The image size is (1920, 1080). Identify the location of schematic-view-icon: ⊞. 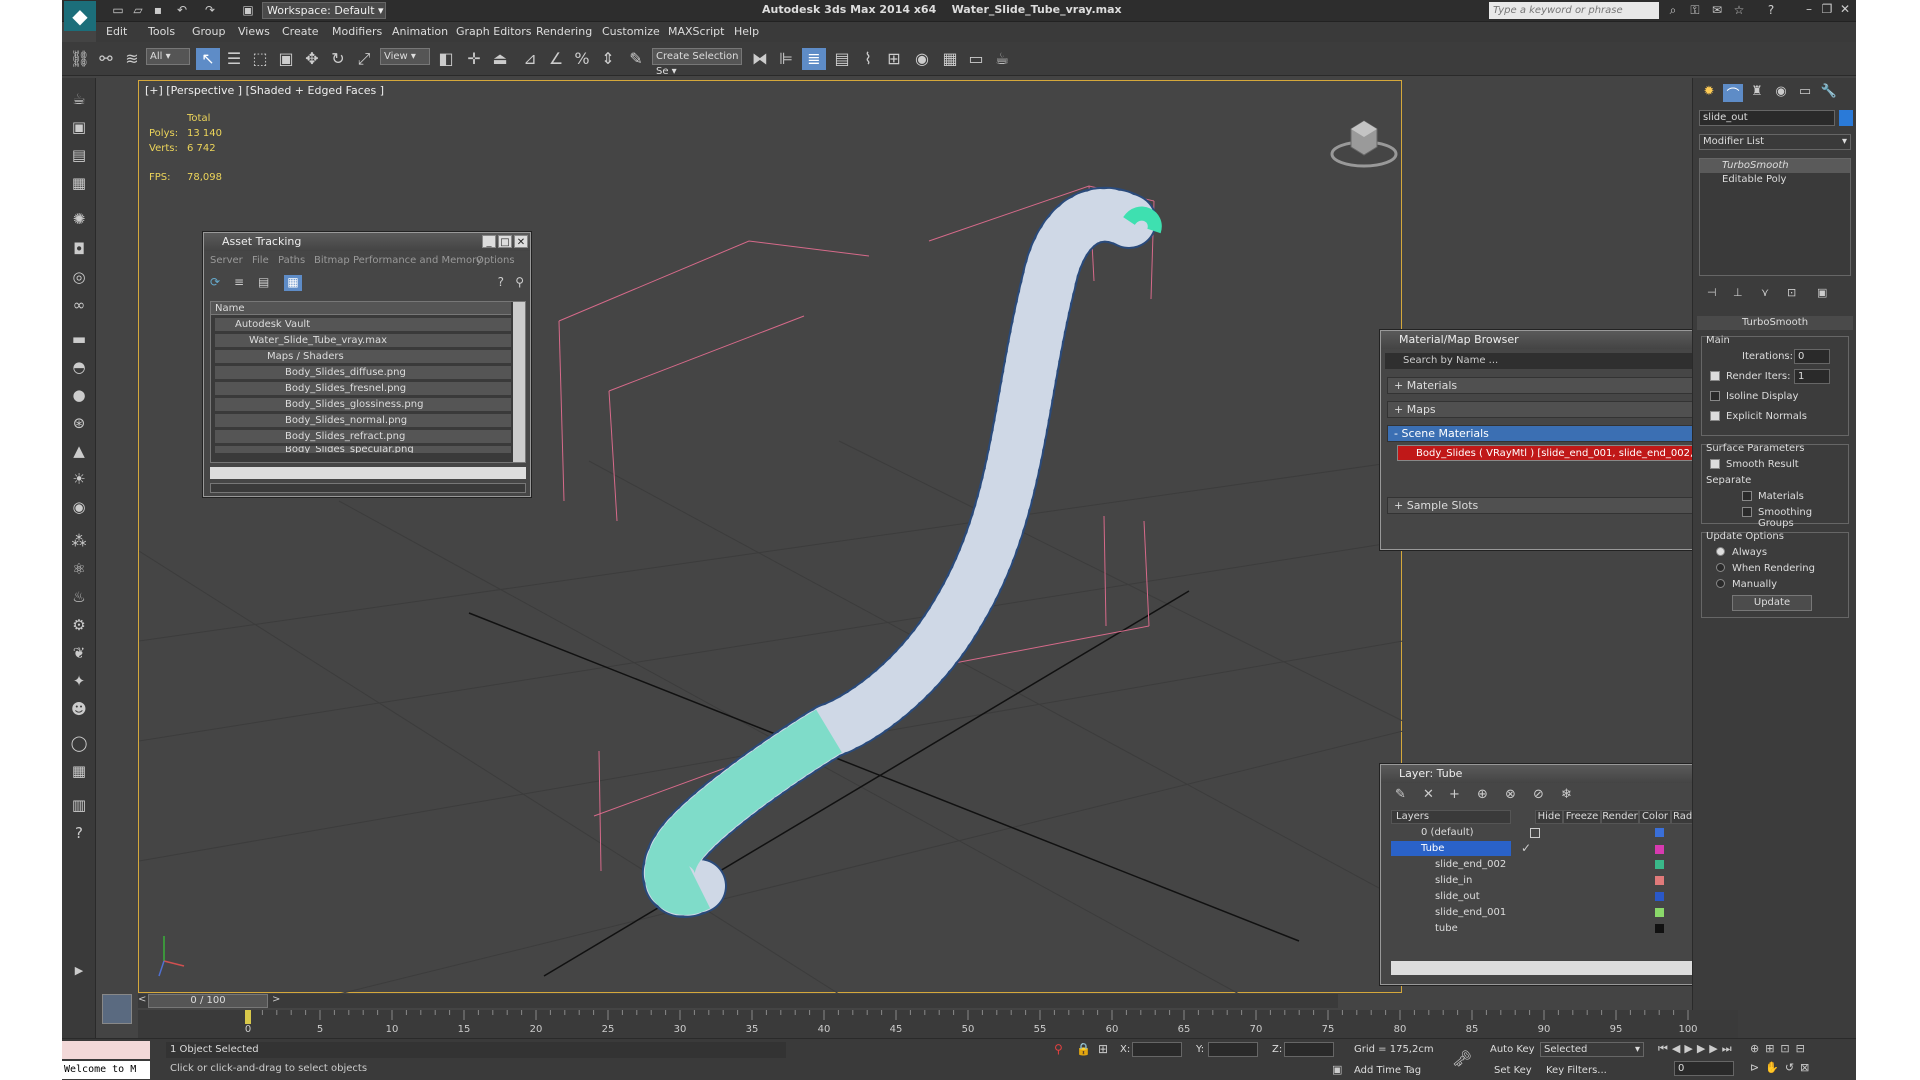
(894, 59).